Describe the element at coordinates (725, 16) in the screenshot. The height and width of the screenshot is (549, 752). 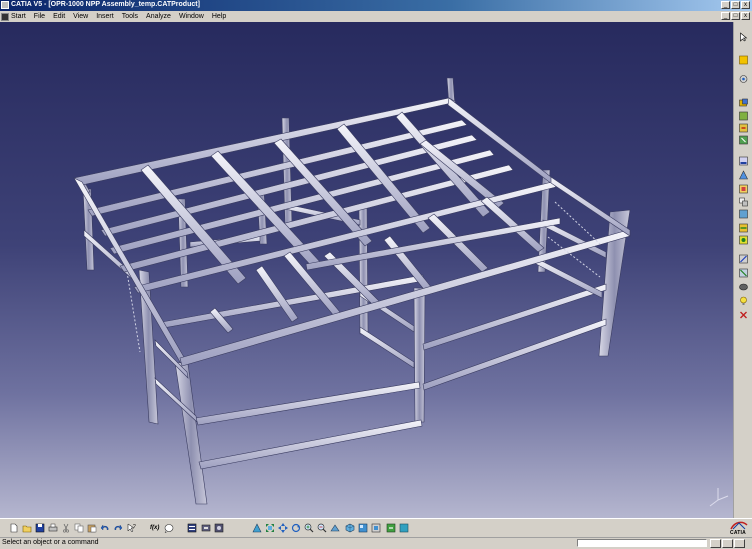
I see `doc-minimize-button: _` at that location.